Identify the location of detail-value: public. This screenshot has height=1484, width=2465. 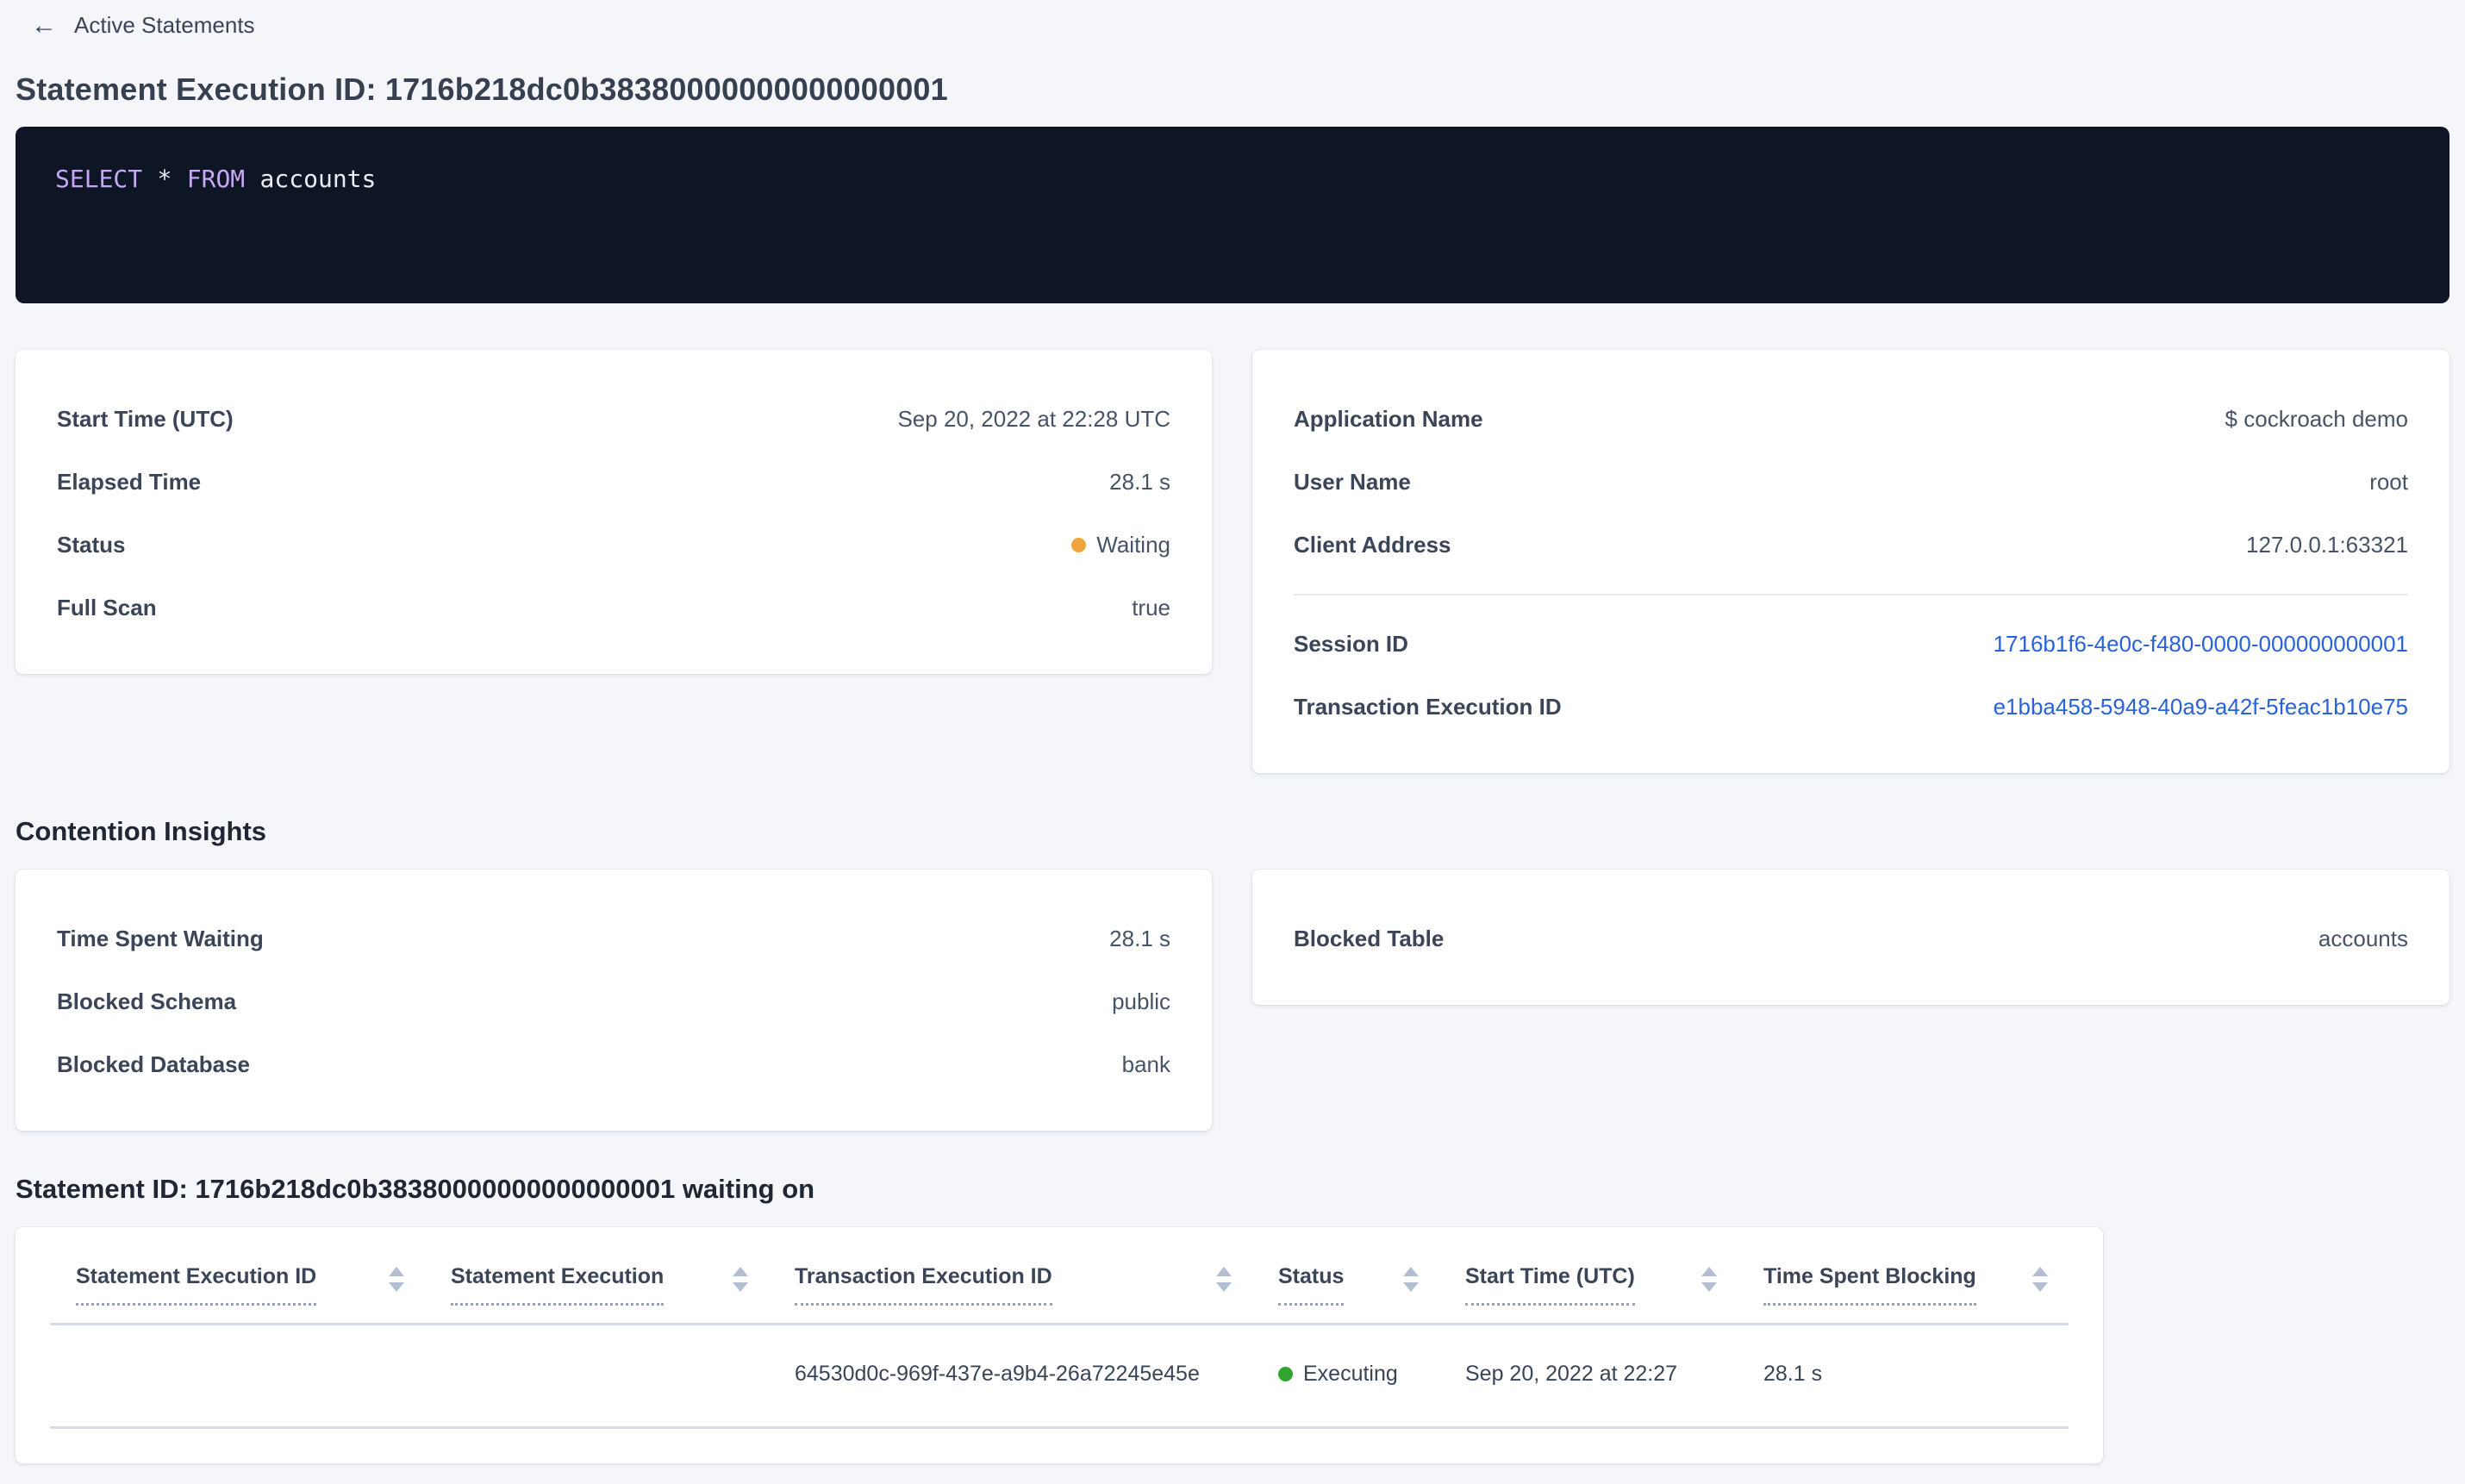
(1141, 1001).